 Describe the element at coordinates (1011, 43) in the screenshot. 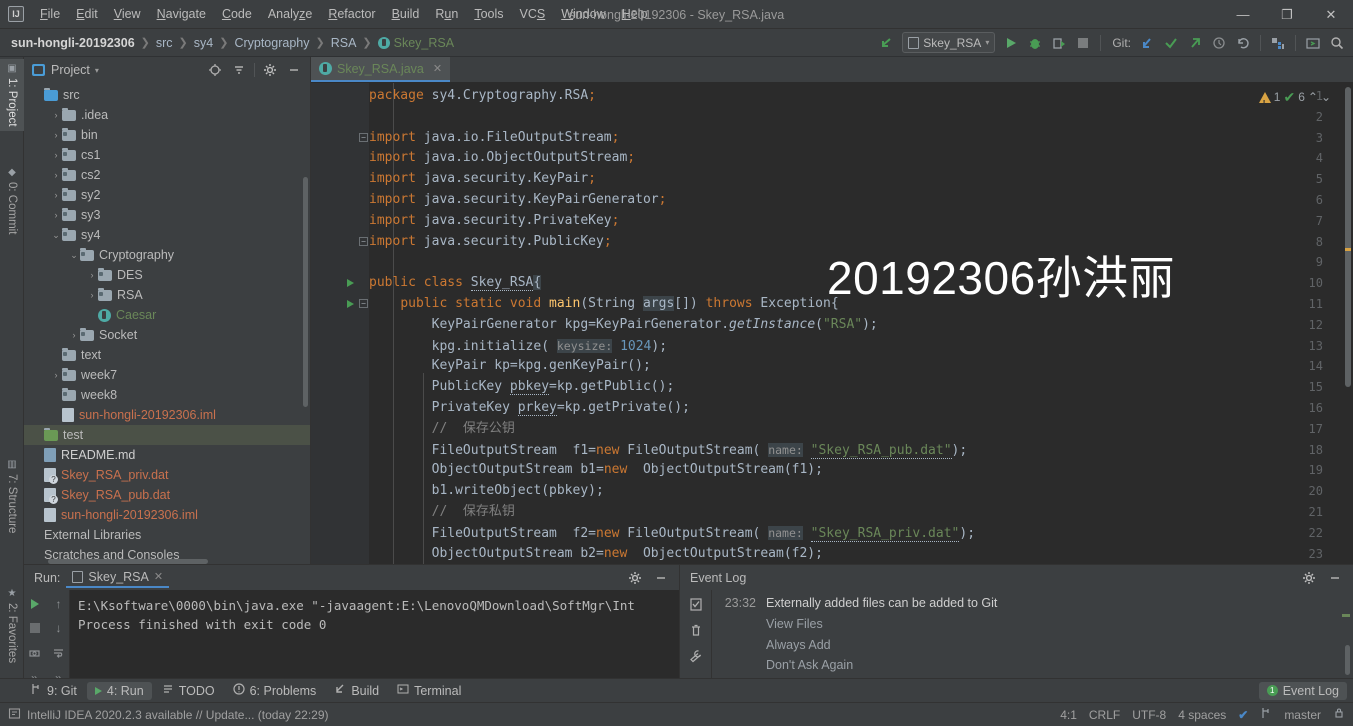

I see `run-icon` at that location.